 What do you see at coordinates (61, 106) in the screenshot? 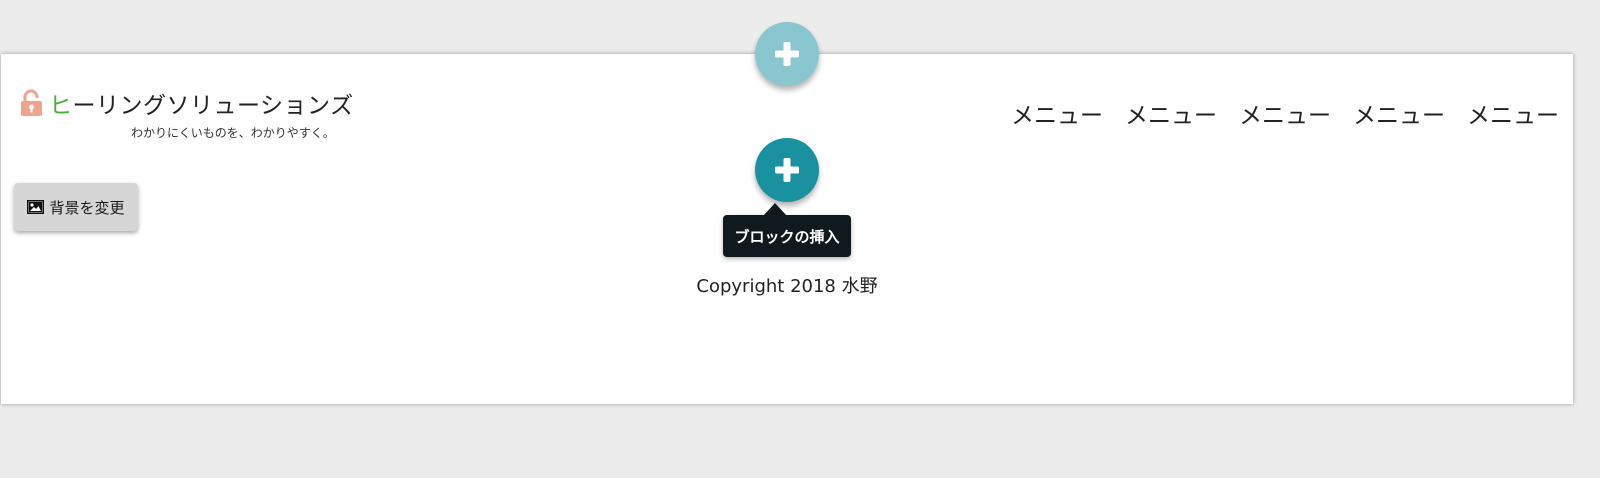
I see `site-title-accent: ヒ` at bounding box center [61, 106].